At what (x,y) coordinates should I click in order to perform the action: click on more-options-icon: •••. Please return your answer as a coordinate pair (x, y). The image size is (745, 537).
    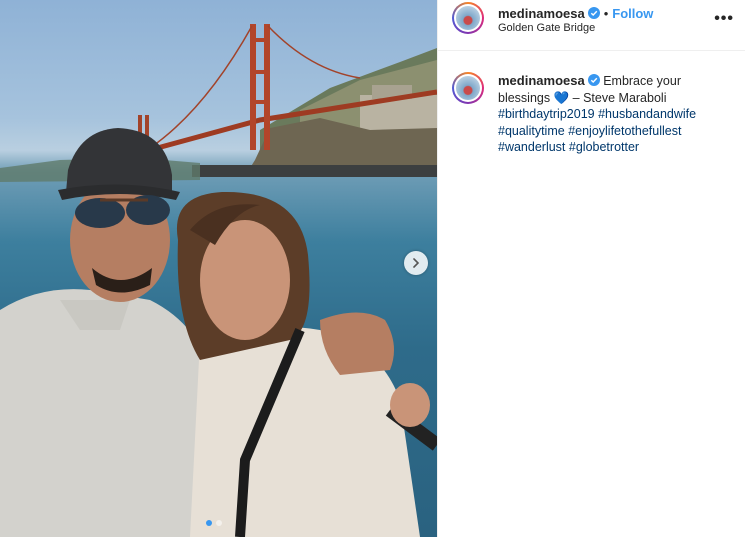
    Looking at the image, I should click on (724, 19).